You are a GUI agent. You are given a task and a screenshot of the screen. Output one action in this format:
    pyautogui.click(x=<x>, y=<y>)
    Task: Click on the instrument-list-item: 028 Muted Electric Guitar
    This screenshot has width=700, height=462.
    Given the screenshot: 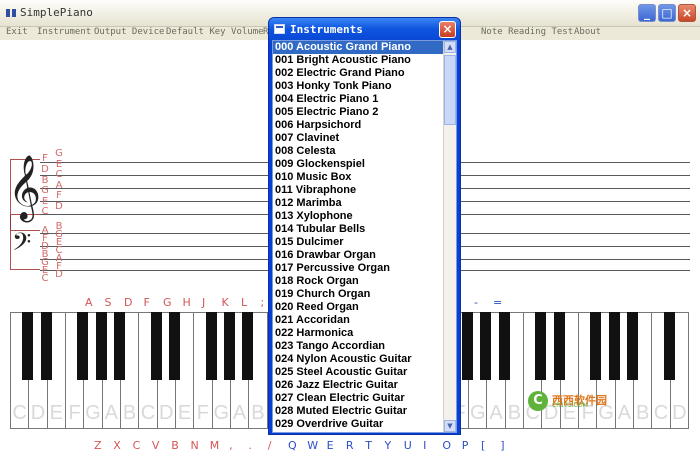 What is the action you would take?
    pyautogui.click(x=359, y=411)
    